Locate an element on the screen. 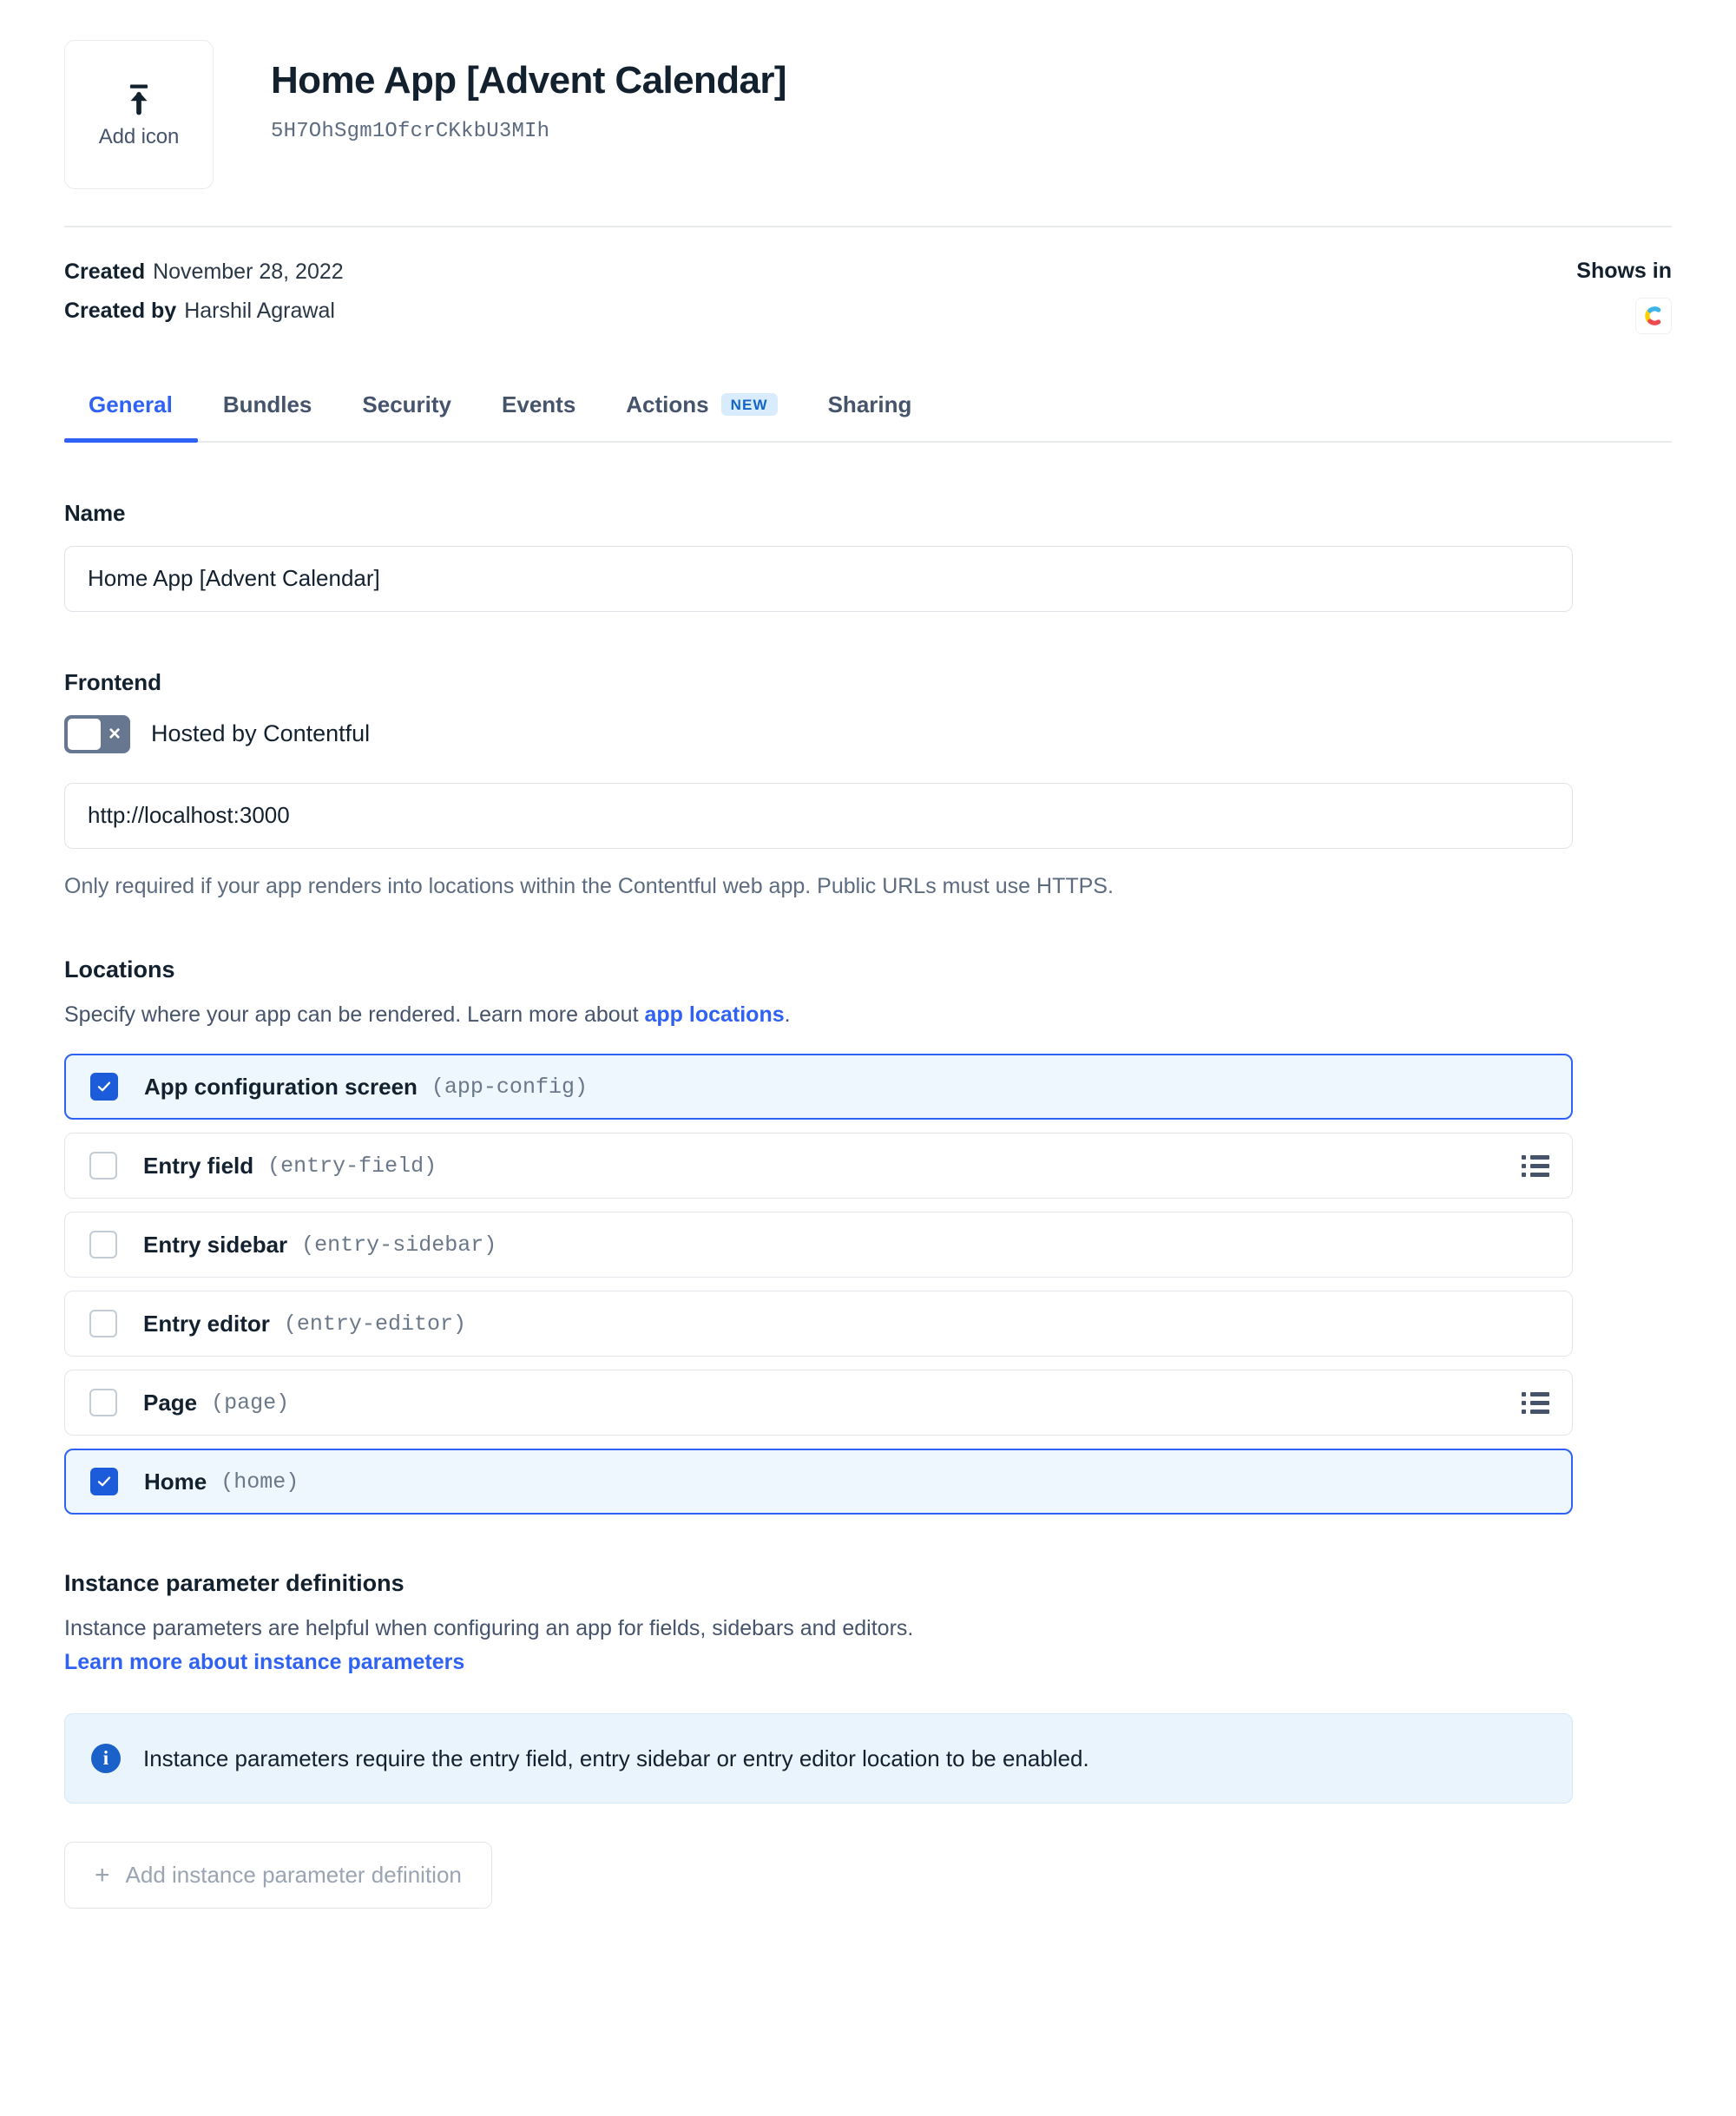 The width and height of the screenshot is (1736, 2116). add-icon-upload-button: Add icon is located at coordinates (139, 114).